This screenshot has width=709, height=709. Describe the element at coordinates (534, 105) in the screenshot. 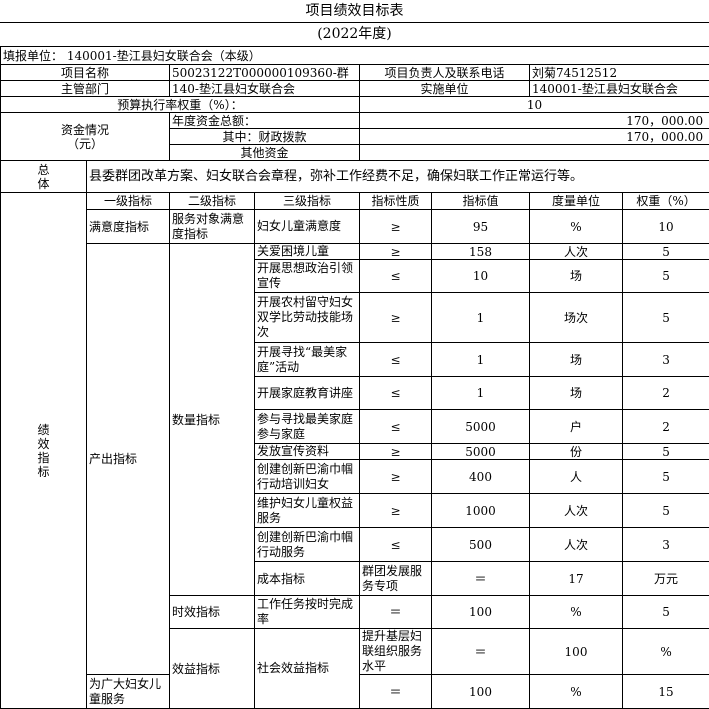

I see `budget-weight-value: 10` at that location.